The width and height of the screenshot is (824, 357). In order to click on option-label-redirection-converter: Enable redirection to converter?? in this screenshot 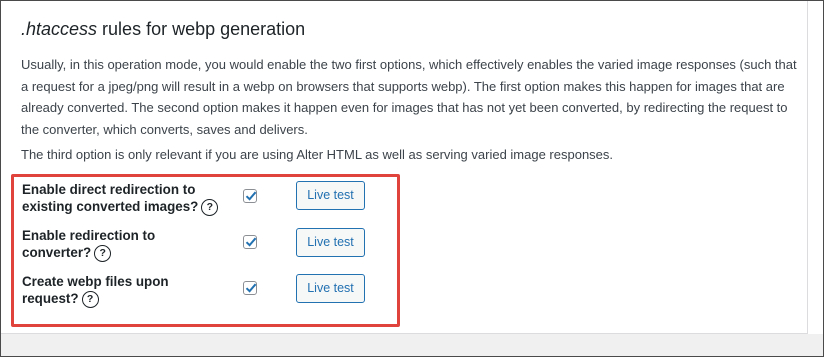, I will do `click(124, 244)`.